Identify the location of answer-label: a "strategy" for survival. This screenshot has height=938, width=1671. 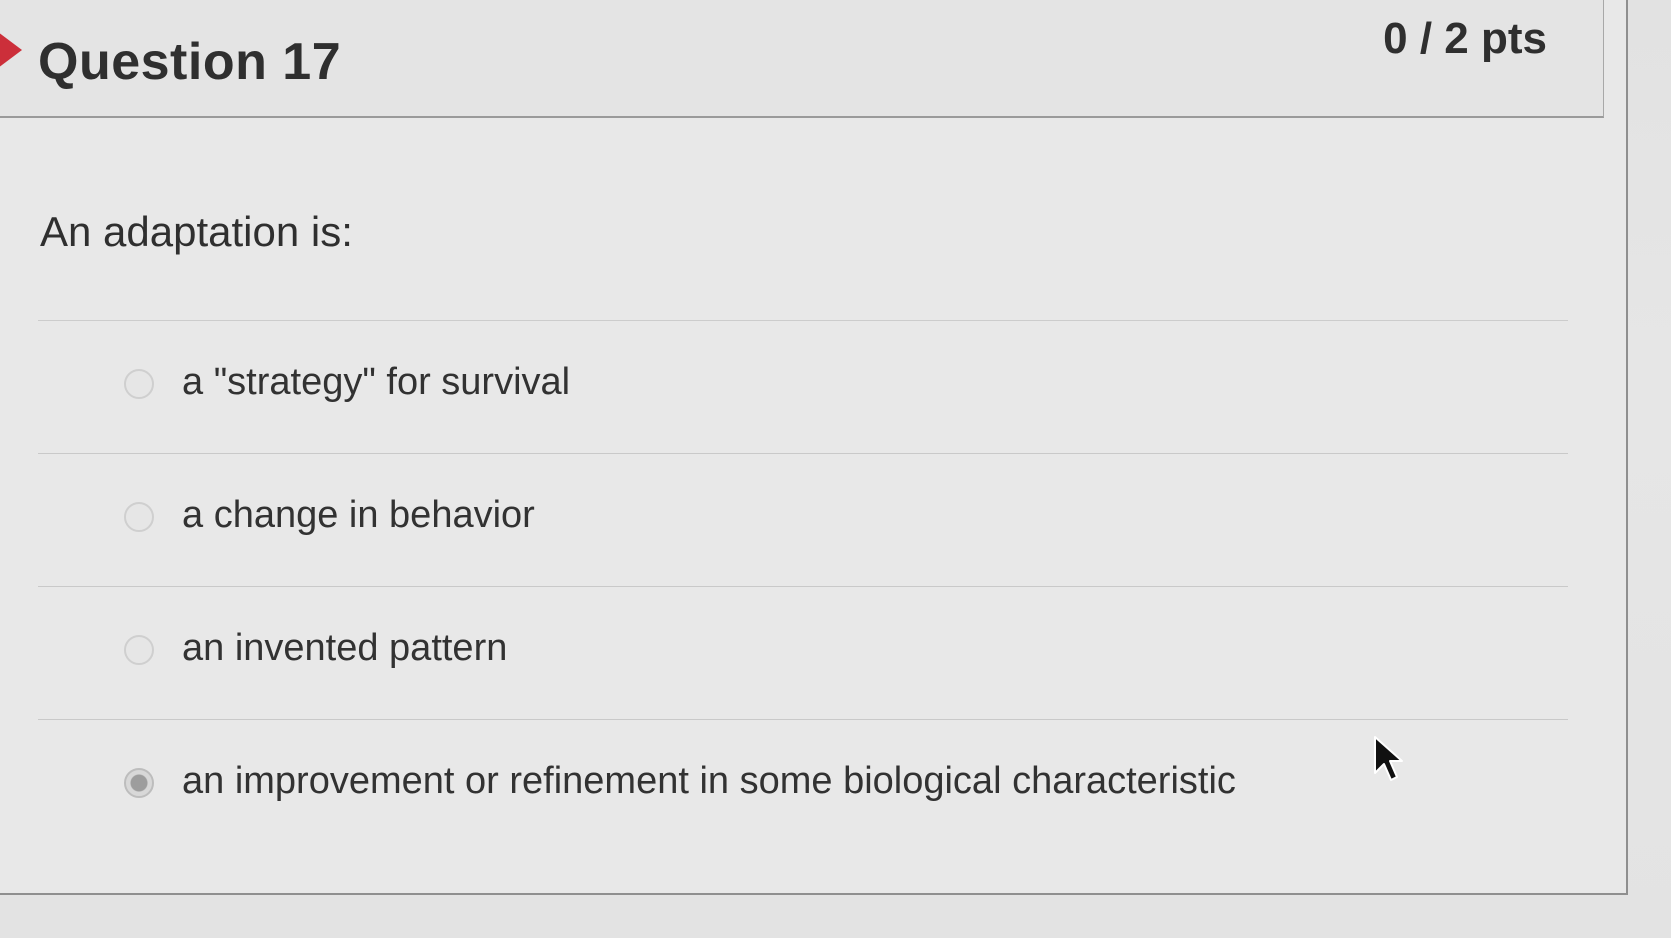
(376, 382).